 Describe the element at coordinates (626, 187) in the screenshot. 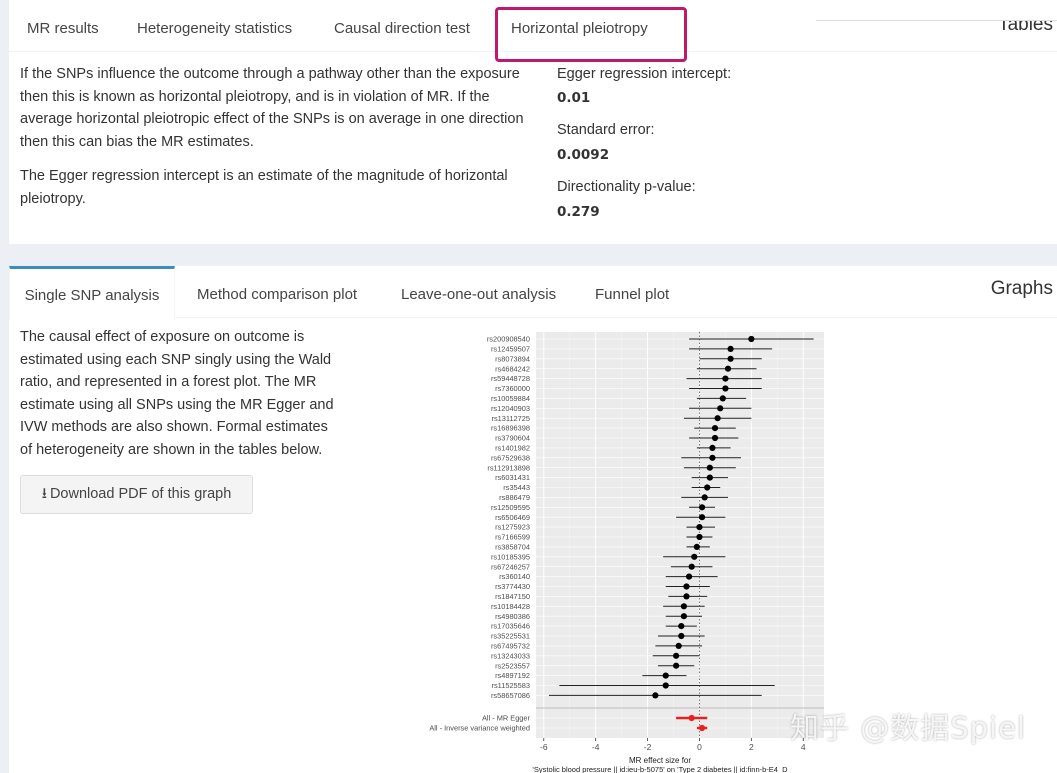

I see `directionality-pvalue-label: Directionality p-value:` at that location.